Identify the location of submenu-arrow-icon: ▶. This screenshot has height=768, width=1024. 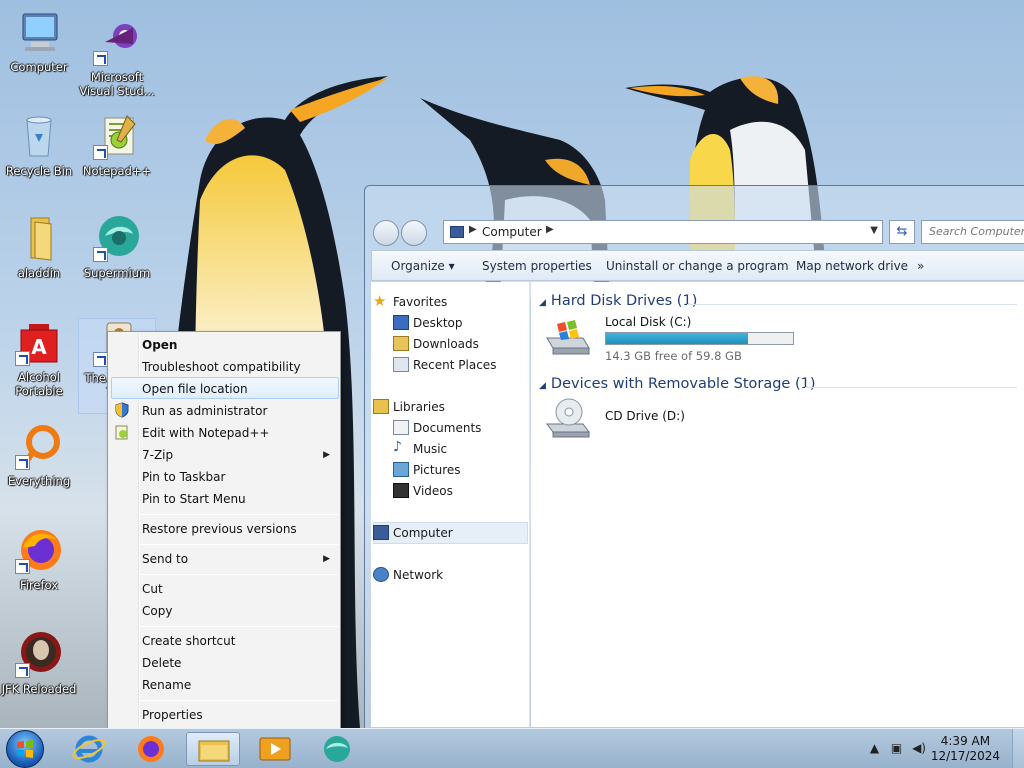
(326, 455).